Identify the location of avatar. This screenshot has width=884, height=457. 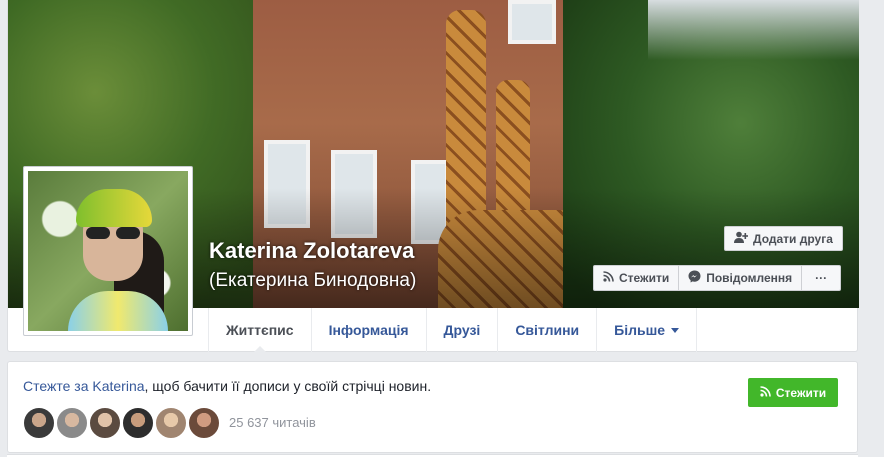
(108, 251).